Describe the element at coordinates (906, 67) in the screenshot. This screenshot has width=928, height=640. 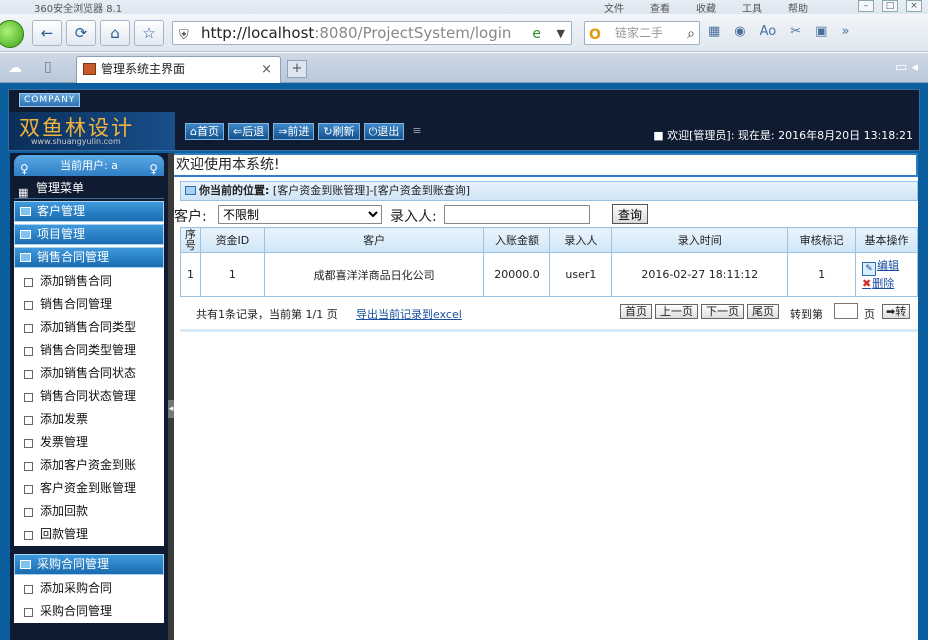
I see `tab-list-icon: ▭ ◂` at that location.